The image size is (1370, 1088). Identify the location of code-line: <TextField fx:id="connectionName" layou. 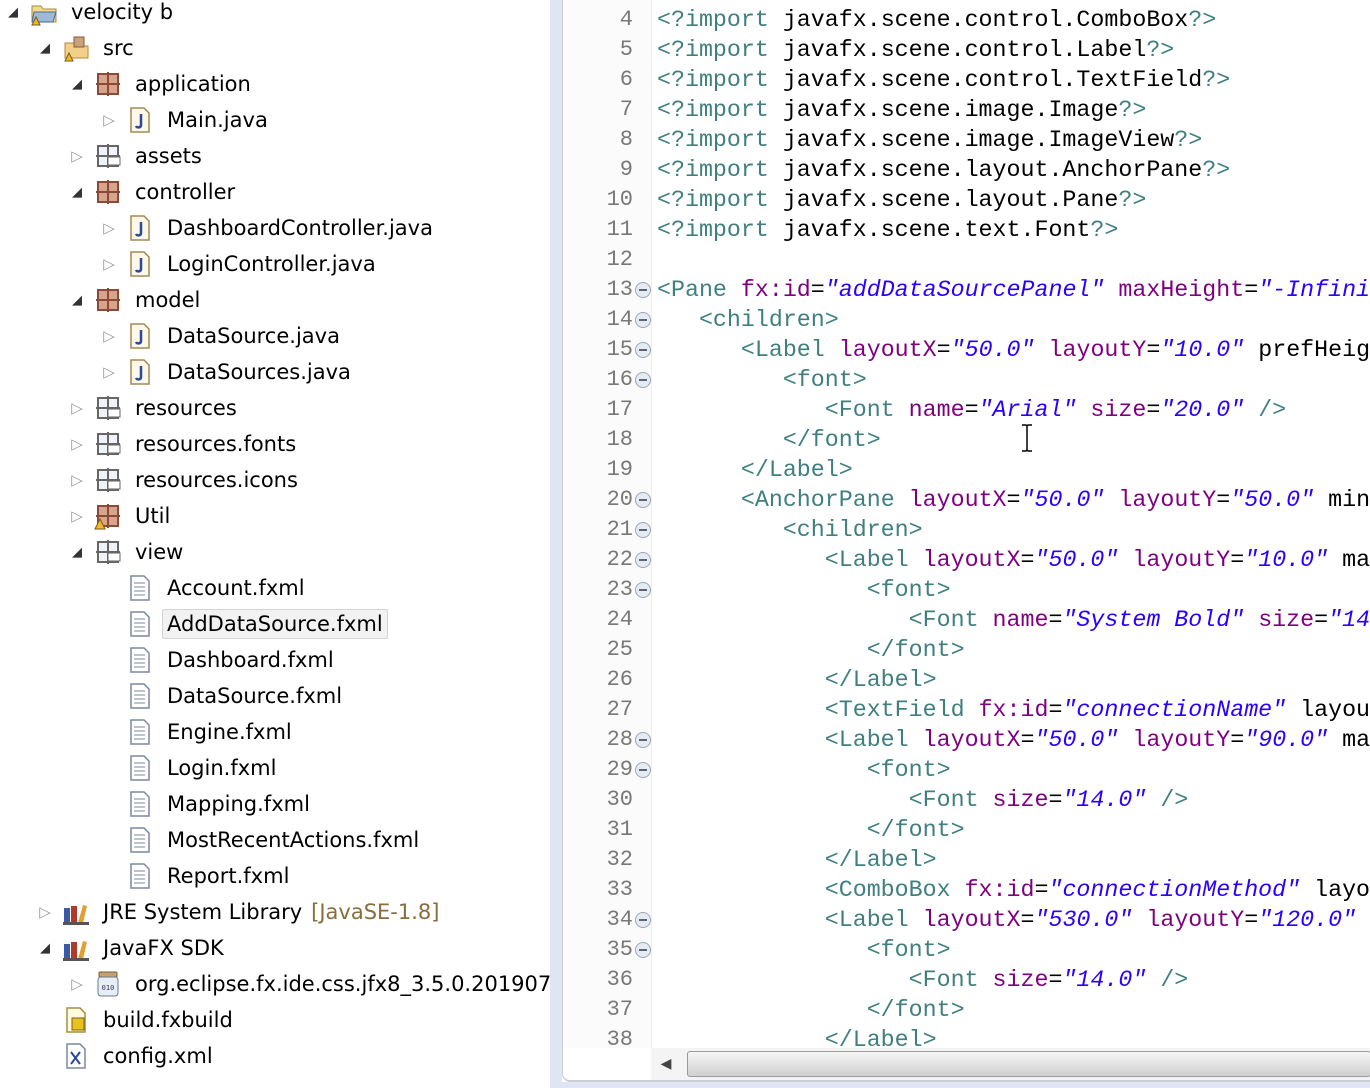
(1013, 710).